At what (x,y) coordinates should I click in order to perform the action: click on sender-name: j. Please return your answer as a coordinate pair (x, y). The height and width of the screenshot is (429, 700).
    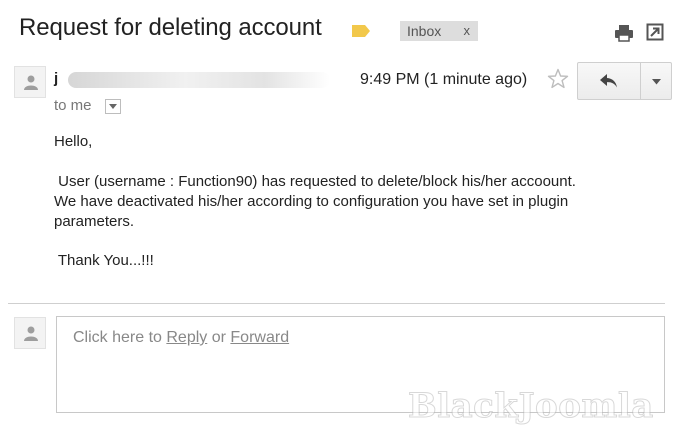
    Looking at the image, I should click on (194, 80).